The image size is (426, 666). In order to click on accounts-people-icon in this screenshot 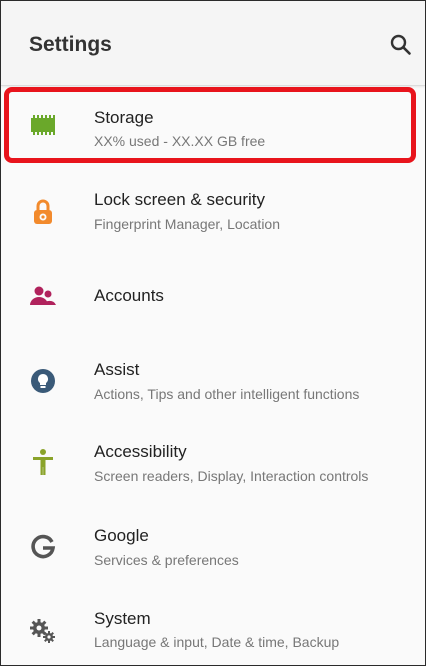, I will do `click(43, 296)`.